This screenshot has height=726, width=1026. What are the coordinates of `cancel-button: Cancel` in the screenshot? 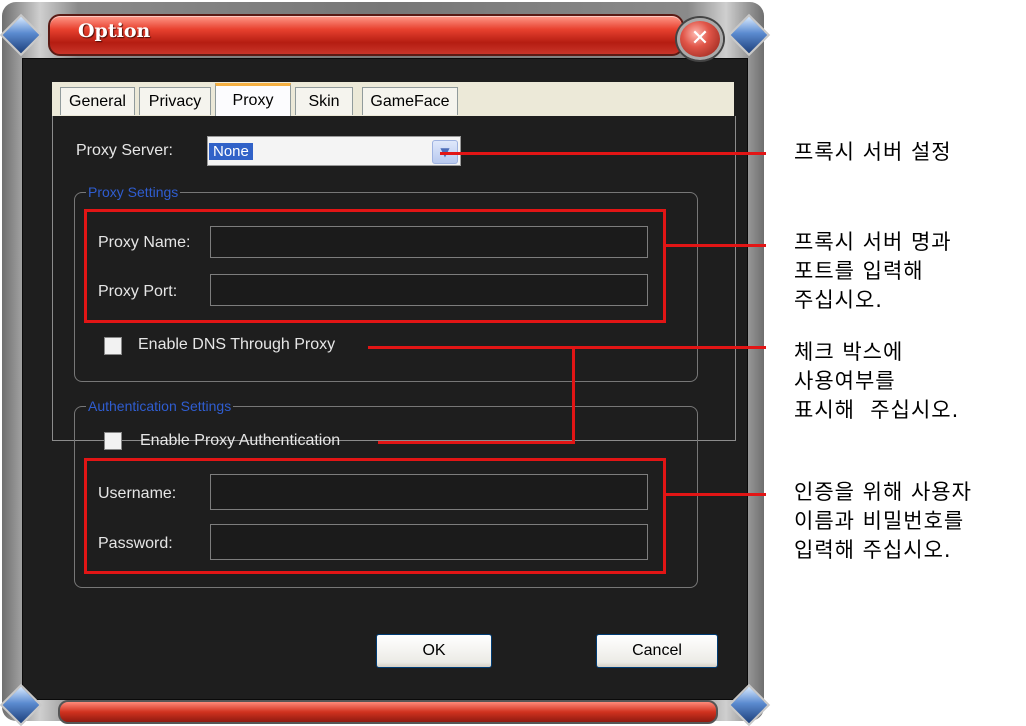 It's located at (657, 651).